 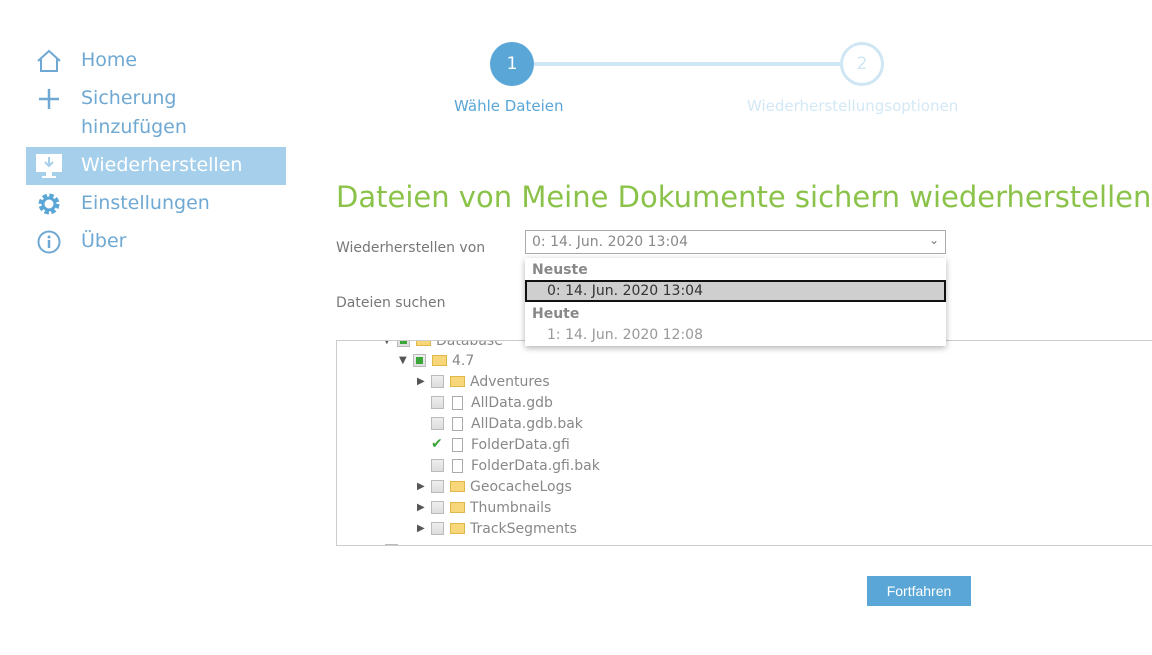 I want to click on sidebar-item-label: Home, so click(x=109, y=60).